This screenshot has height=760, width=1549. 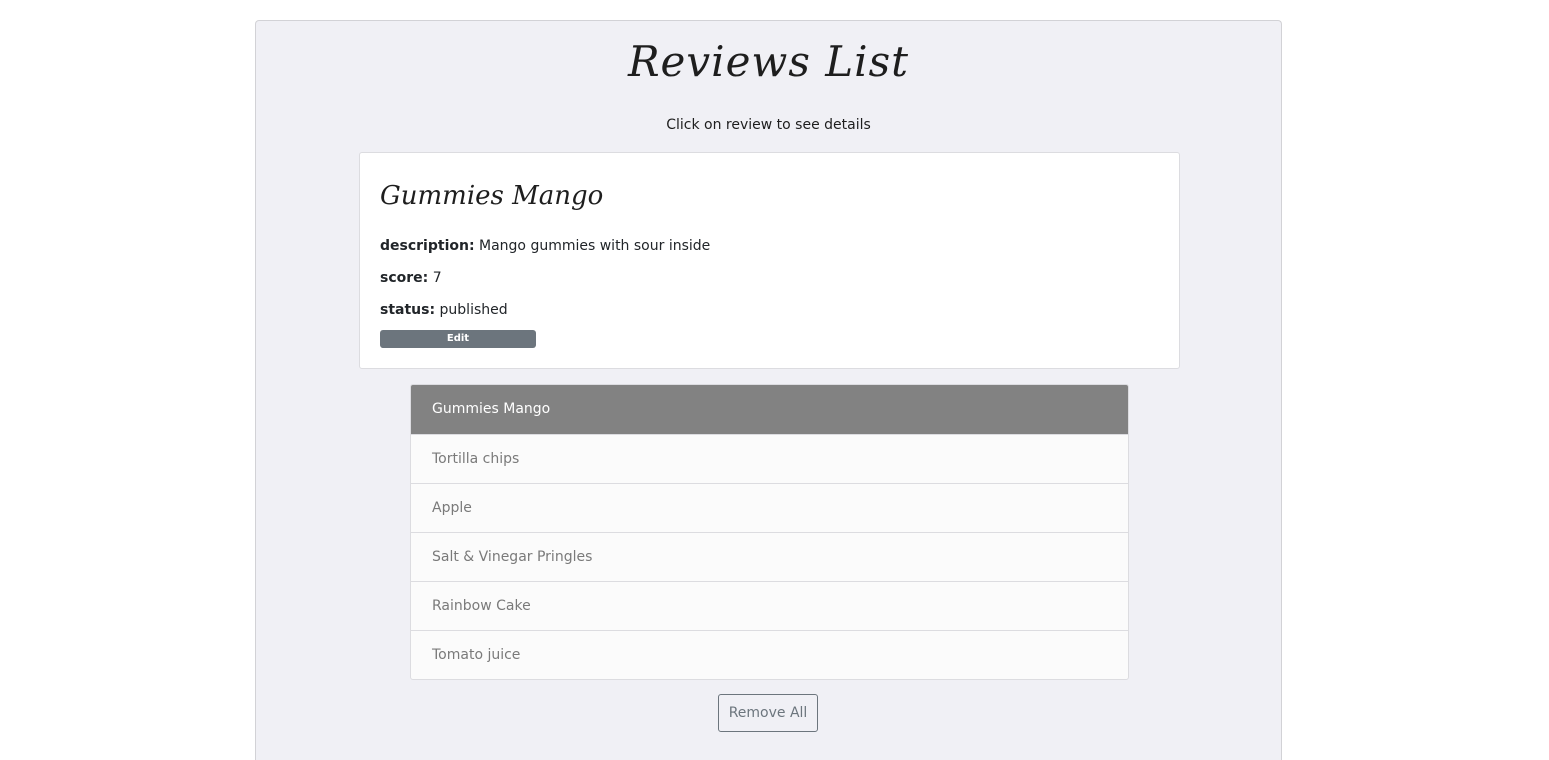 What do you see at coordinates (769, 556) in the screenshot?
I see `review-list-item-salt-vinegar-pringles: Salt & Vinegar Pringles` at bounding box center [769, 556].